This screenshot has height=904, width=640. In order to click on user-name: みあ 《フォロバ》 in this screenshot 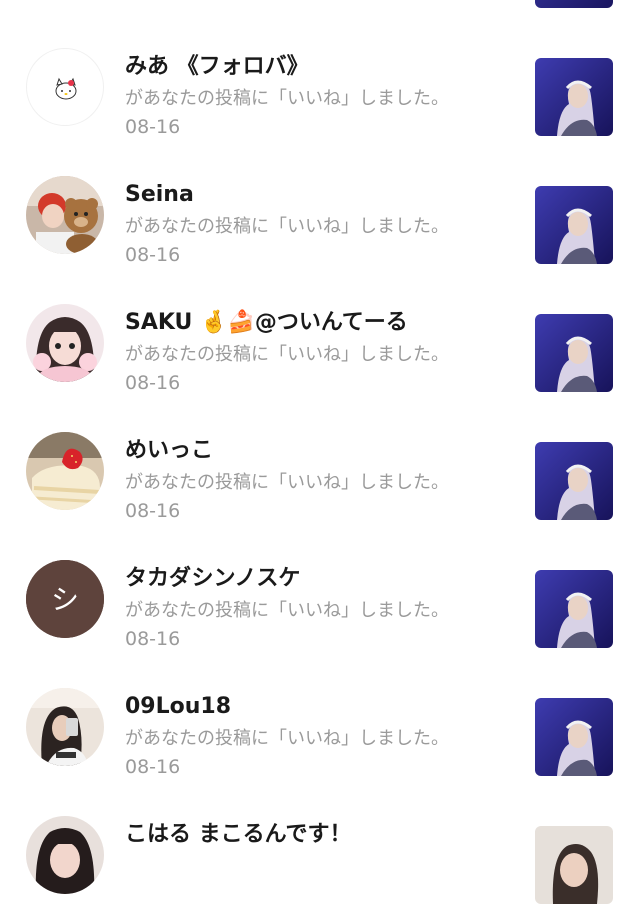, I will do `click(320, 67)`.